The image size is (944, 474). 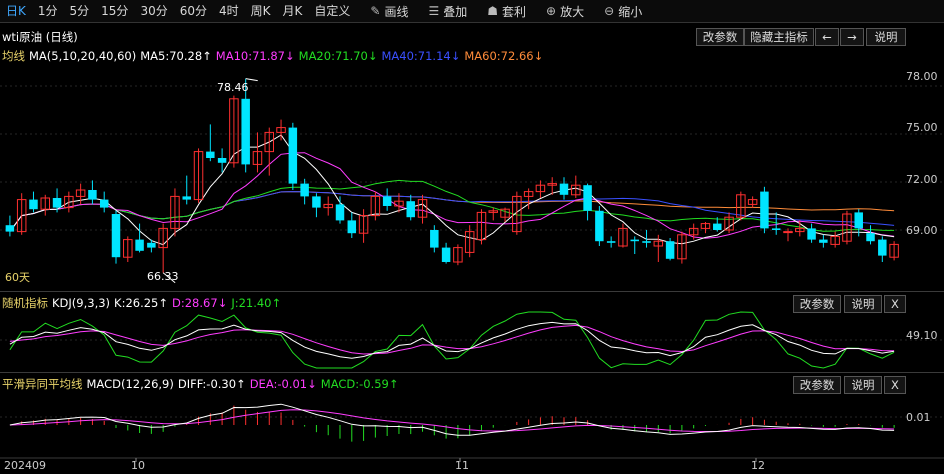 I want to click on high-marker, so click(x=251, y=80).